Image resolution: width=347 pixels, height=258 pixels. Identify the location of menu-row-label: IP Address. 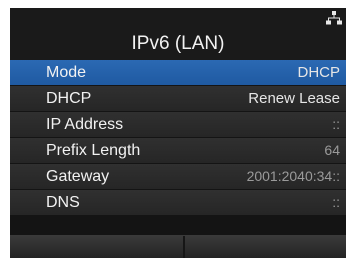
(85, 124).